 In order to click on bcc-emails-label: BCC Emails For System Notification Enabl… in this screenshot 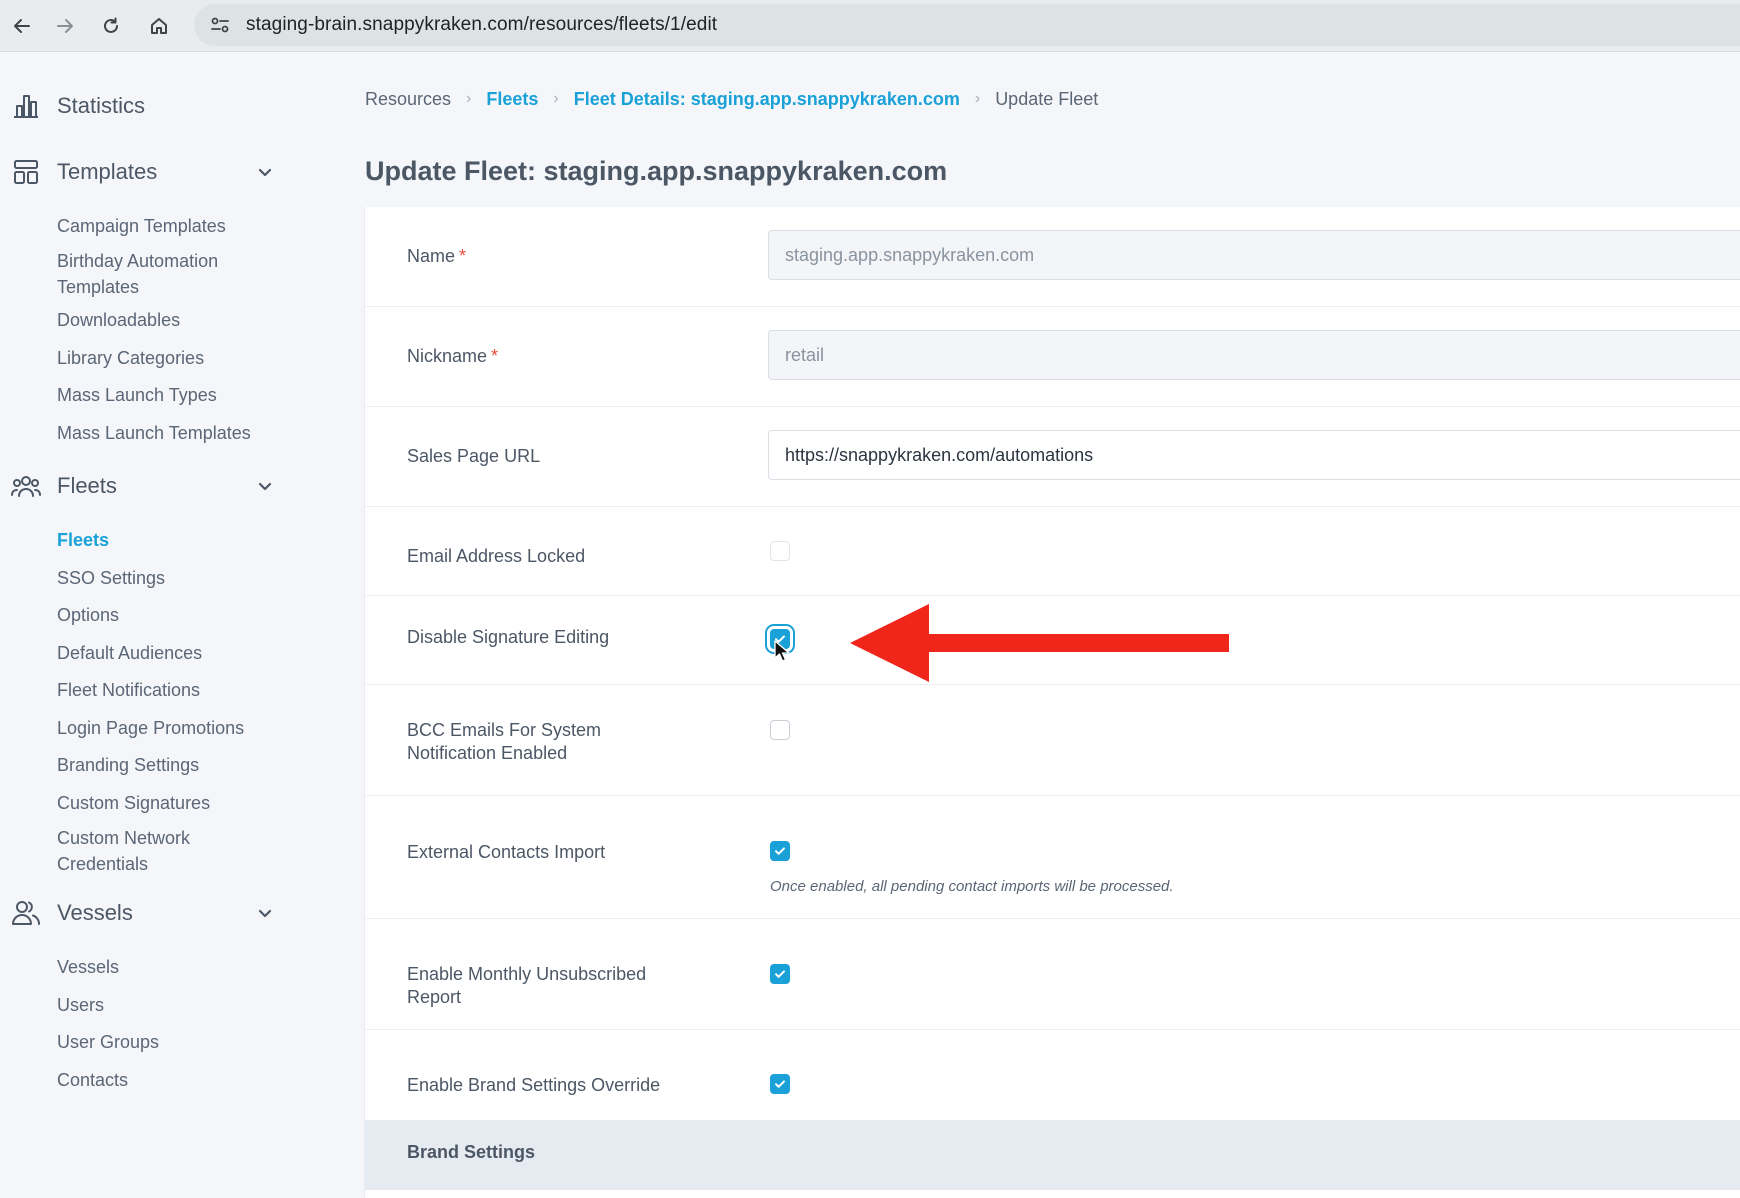, I will do `click(504, 741)`.